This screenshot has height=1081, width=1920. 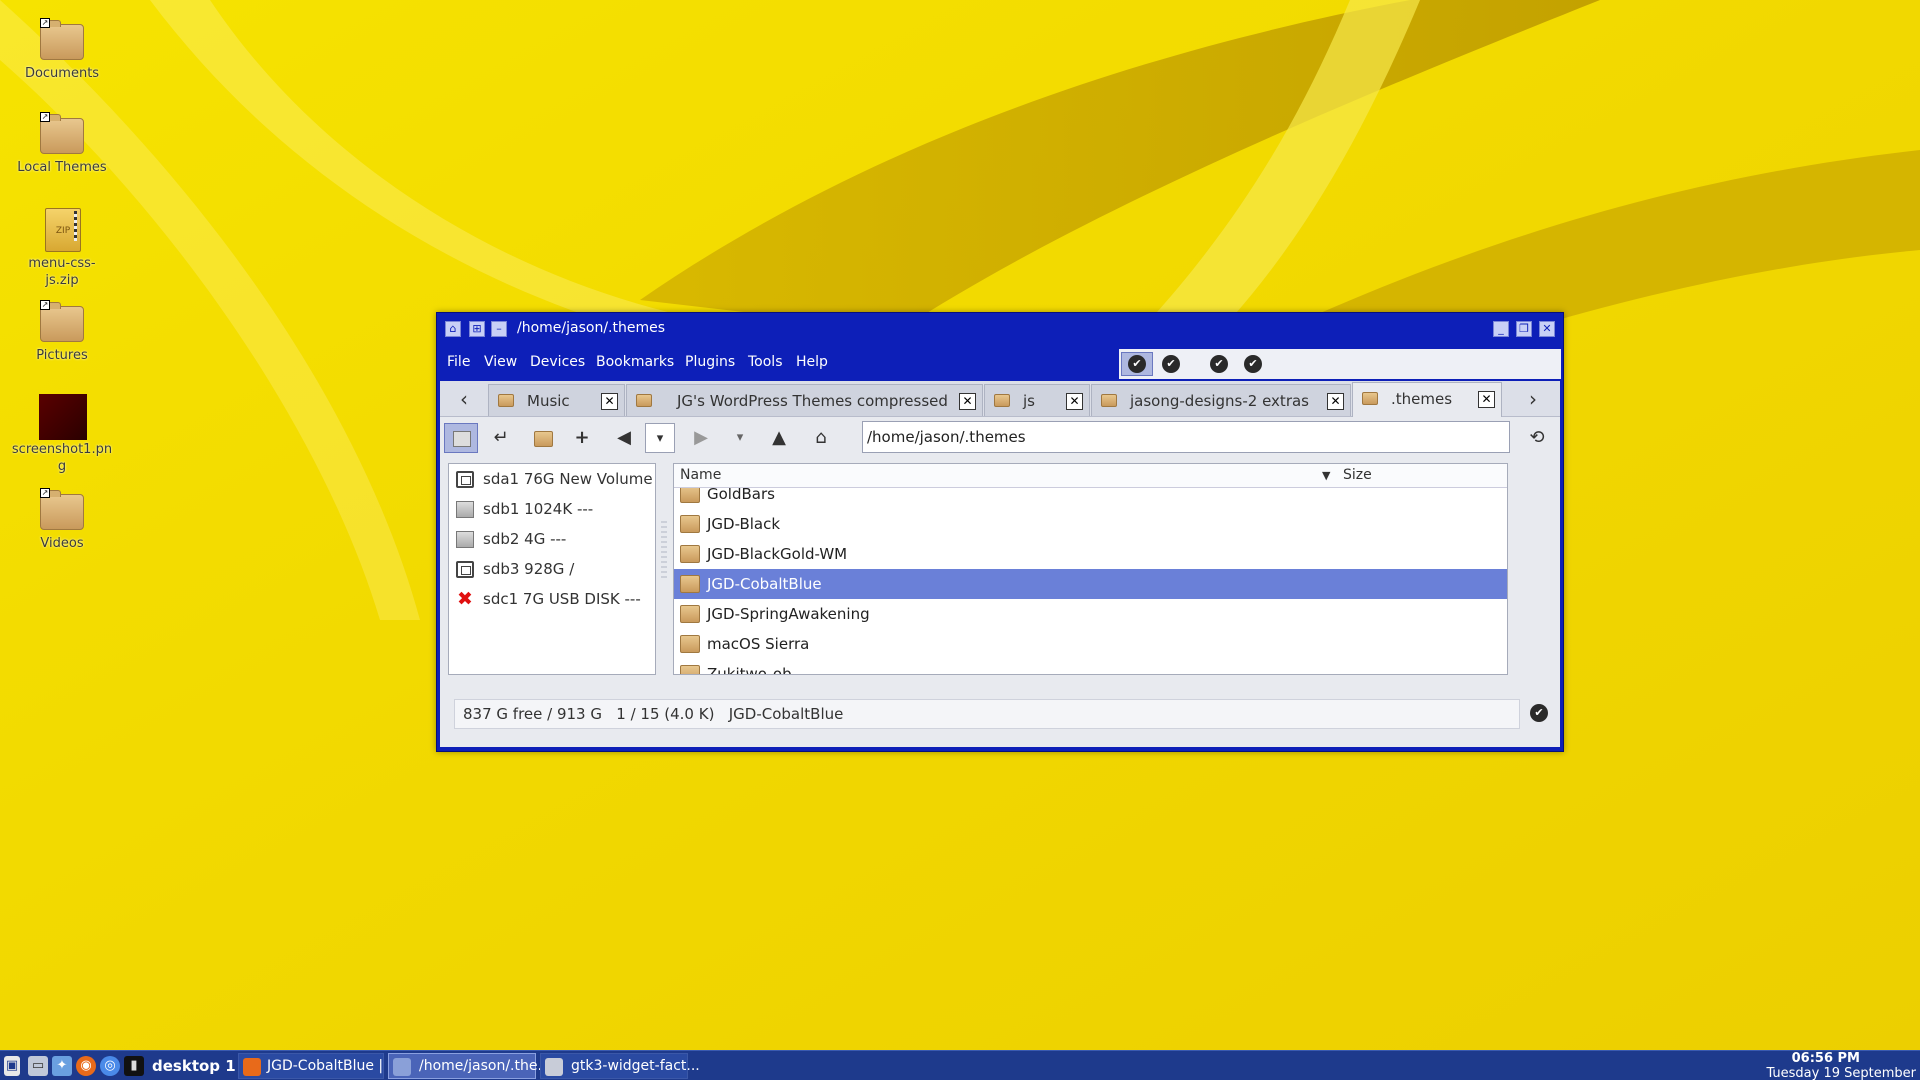 I want to click on menu-plugins: Plugins, so click(x=710, y=362).